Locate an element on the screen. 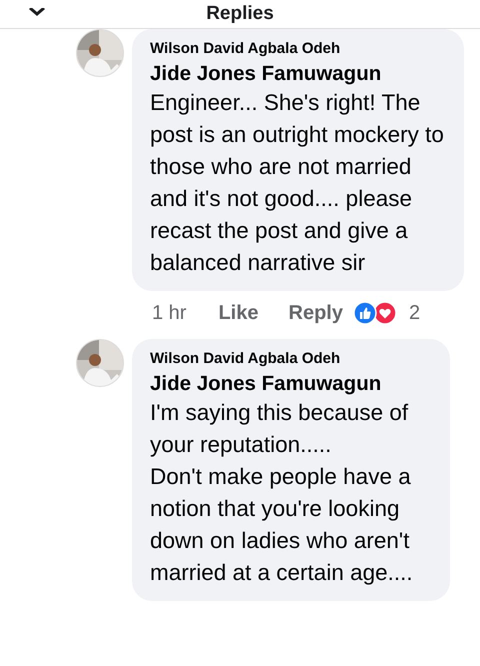 This screenshot has width=480, height=666. reaction-count: 2 is located at coordinates (414, 313).